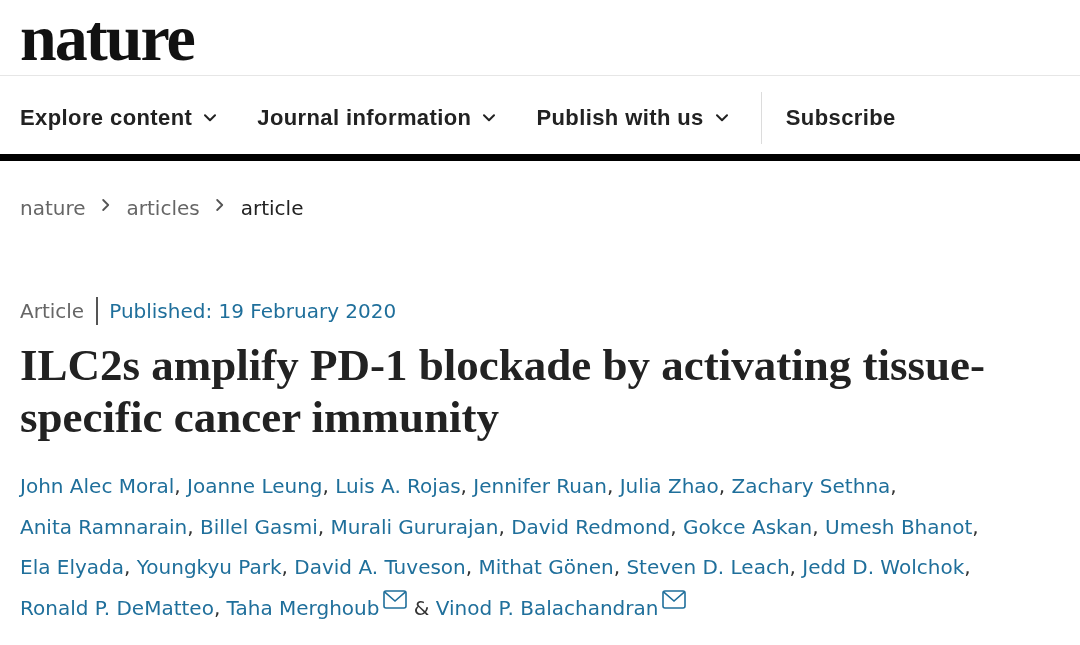 The height and width of the screenshot is (645, 1080). What do you see at coordinates (547, 607) in the screenshot?
I see `author-link: Vinod P. Balachandran` at bounding box center [547, 607].